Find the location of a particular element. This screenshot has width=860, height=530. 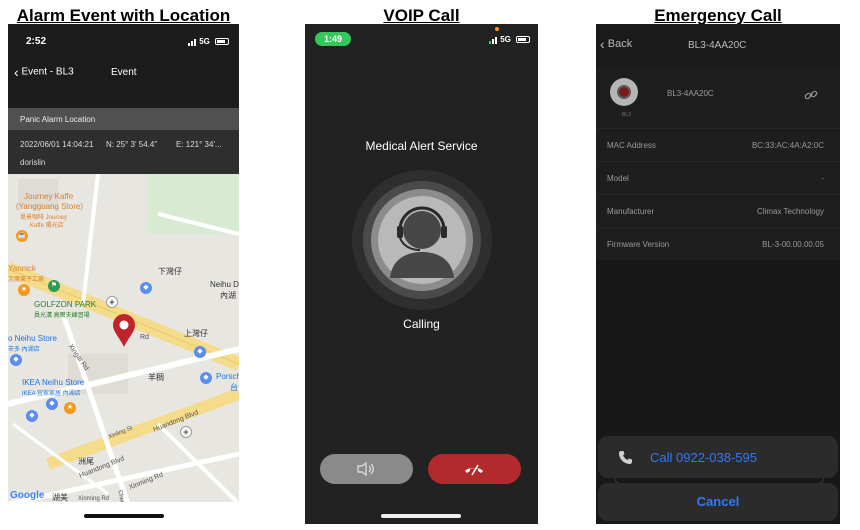

call-button: Call 0922-038-595 is located at coordinates (718, 457).